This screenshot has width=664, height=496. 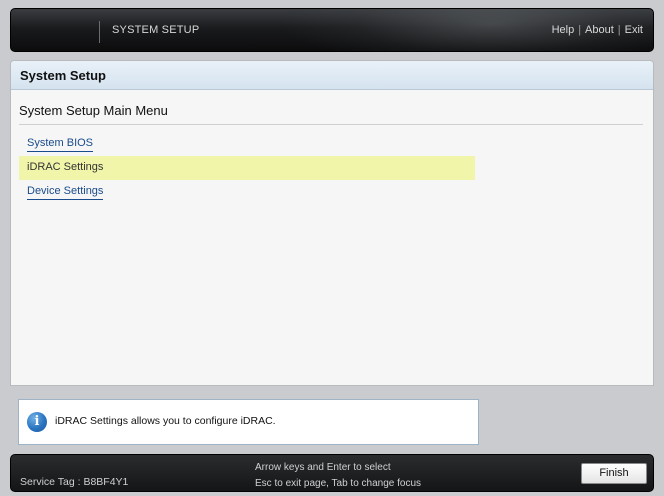 I want to click on info-icon: i, so click(x=37, y=422).